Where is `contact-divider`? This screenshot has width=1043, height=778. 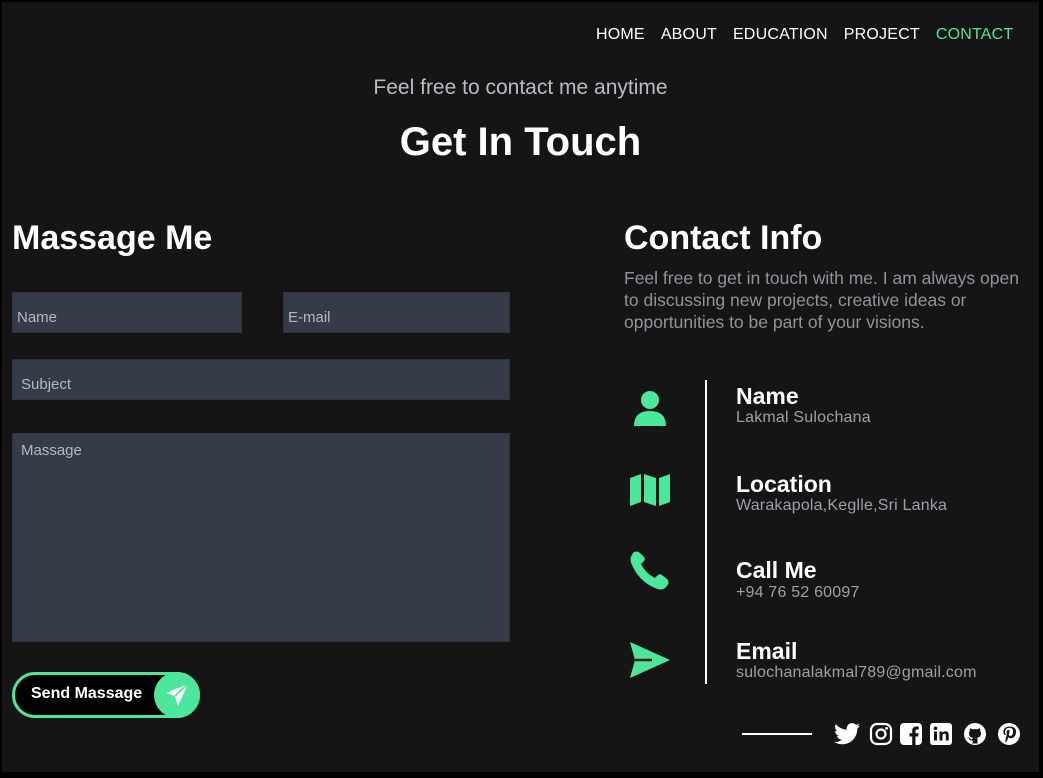
contact-divider is located at coordinates (706, 532).